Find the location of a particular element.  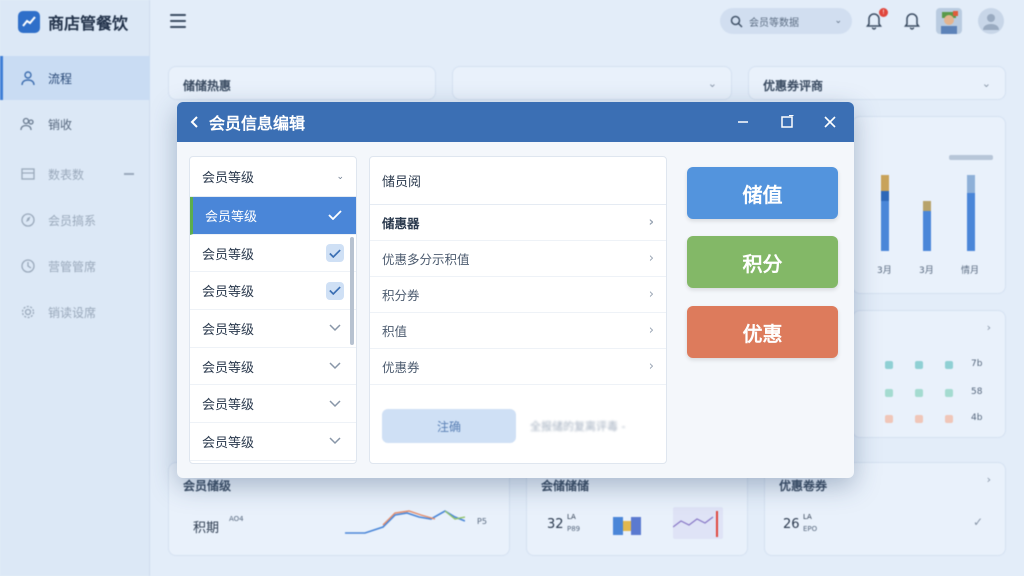

brand: 商店管餐饮 is located at coordinates (73, 22).